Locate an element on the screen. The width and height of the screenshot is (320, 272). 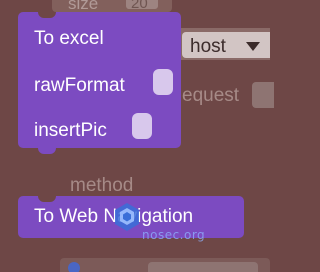
request-label: equest is located at coordinates (211, 95).